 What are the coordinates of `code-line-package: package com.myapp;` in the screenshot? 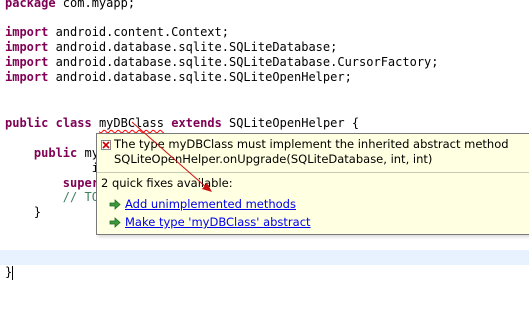 It's located at (70, 5).